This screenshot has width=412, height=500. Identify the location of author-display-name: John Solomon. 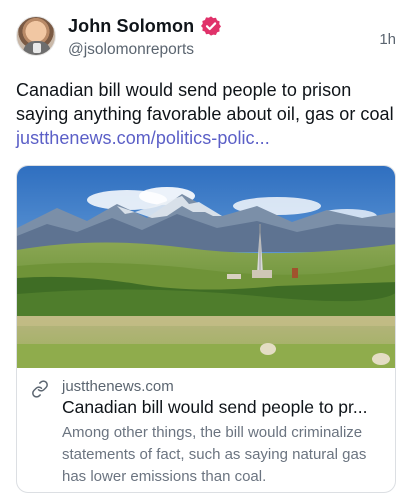
(131, 26).